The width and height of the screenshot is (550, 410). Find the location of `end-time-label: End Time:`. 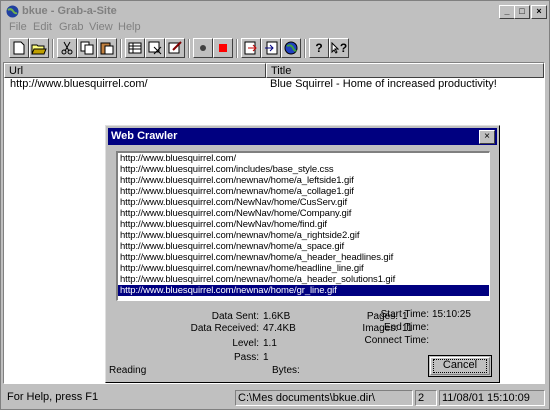

end-time-label: End Time: is located at coordinates (406, 327).